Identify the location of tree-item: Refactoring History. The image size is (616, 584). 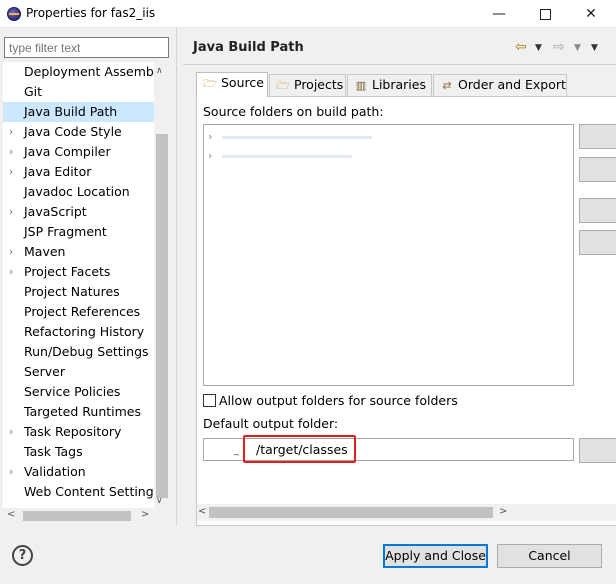
(78, 332).